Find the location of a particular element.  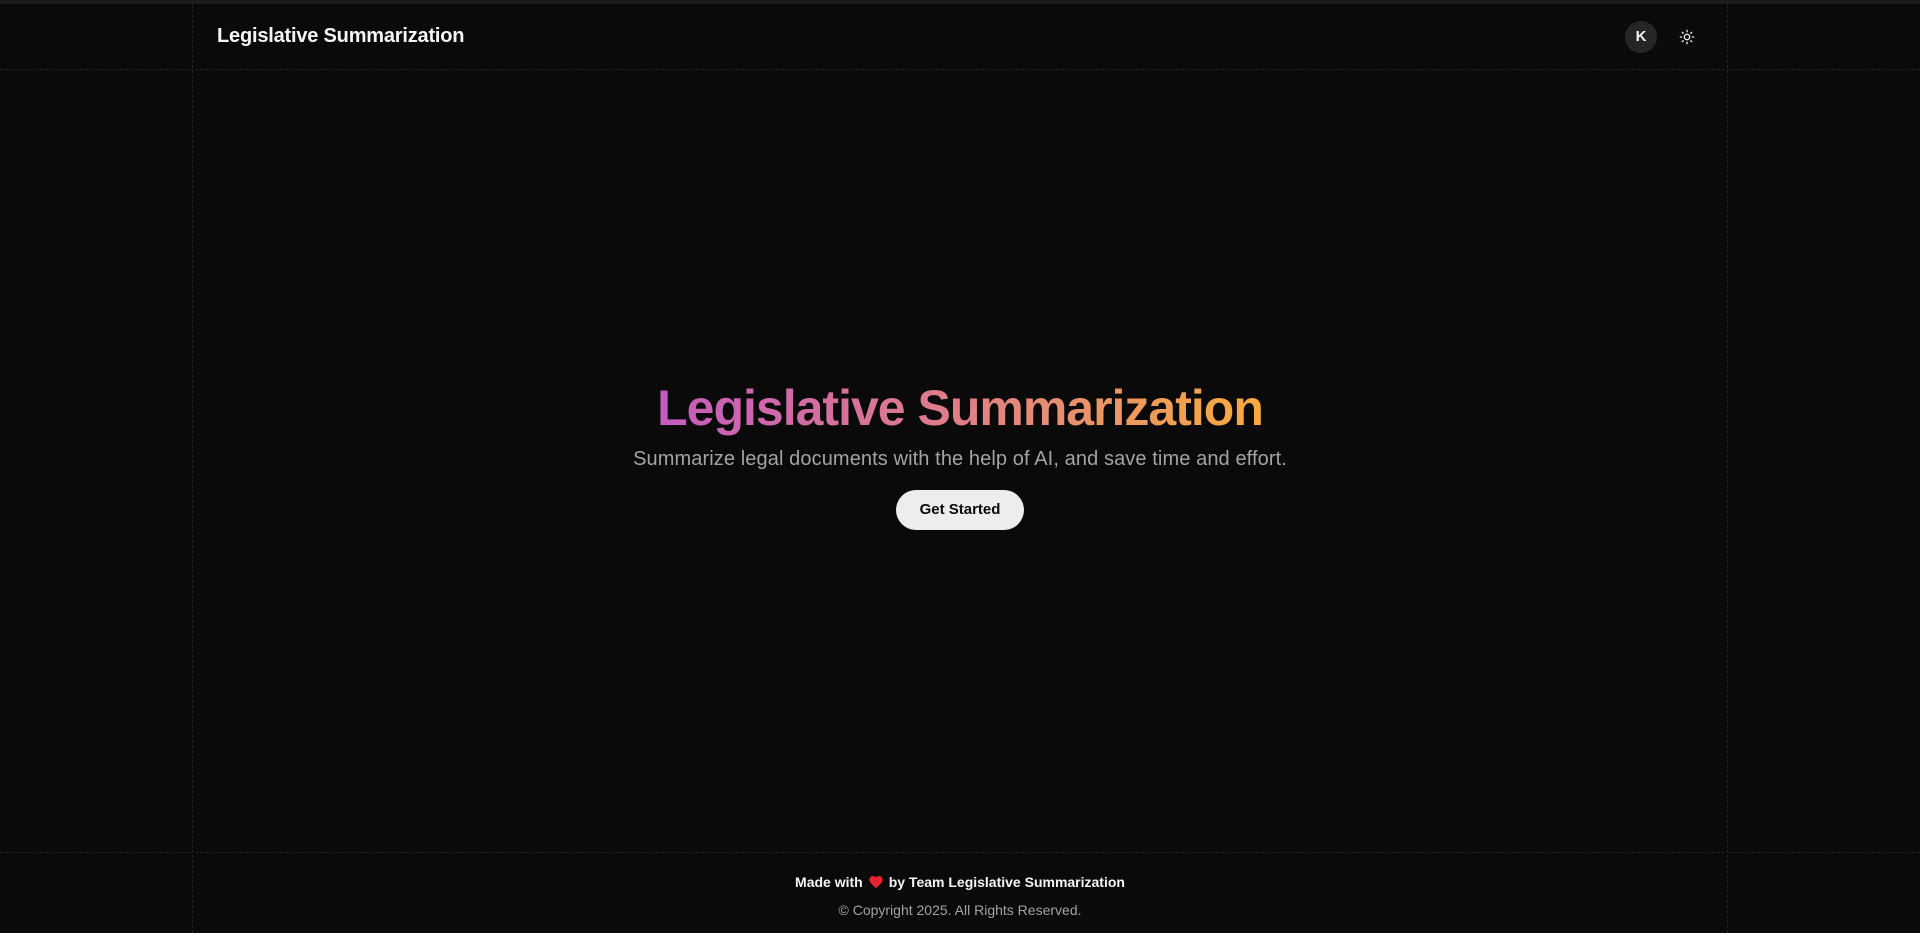

hero-title: Legislative Summarization is located at coordinates (960, 408).